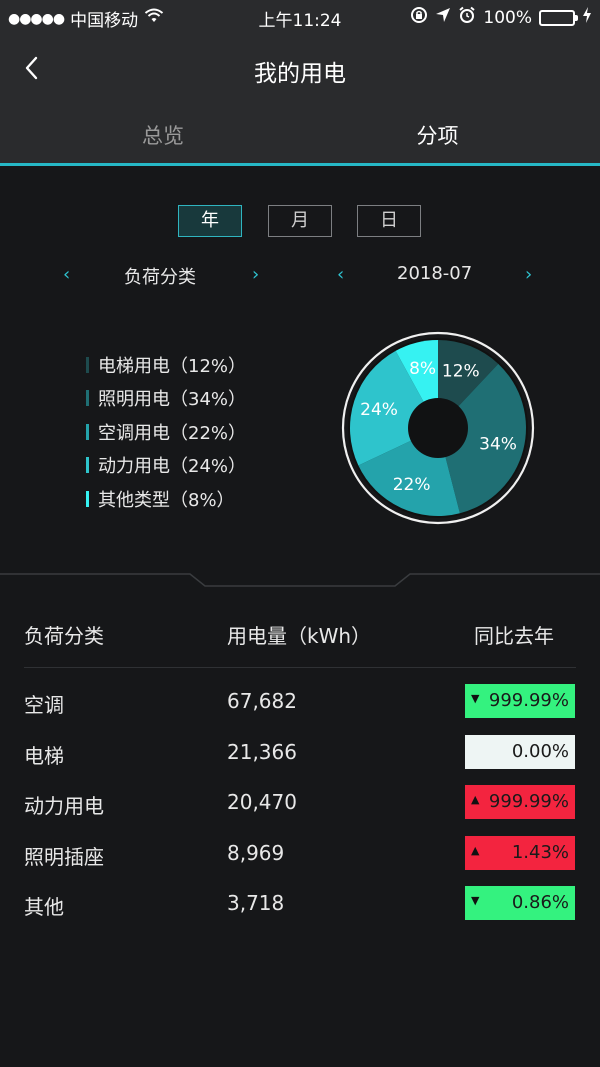 The height and width of the screenshot is (1067, 600). Describe the element at coordinates (558, 17) in the screenshot. I see `battery-icon` at that location.